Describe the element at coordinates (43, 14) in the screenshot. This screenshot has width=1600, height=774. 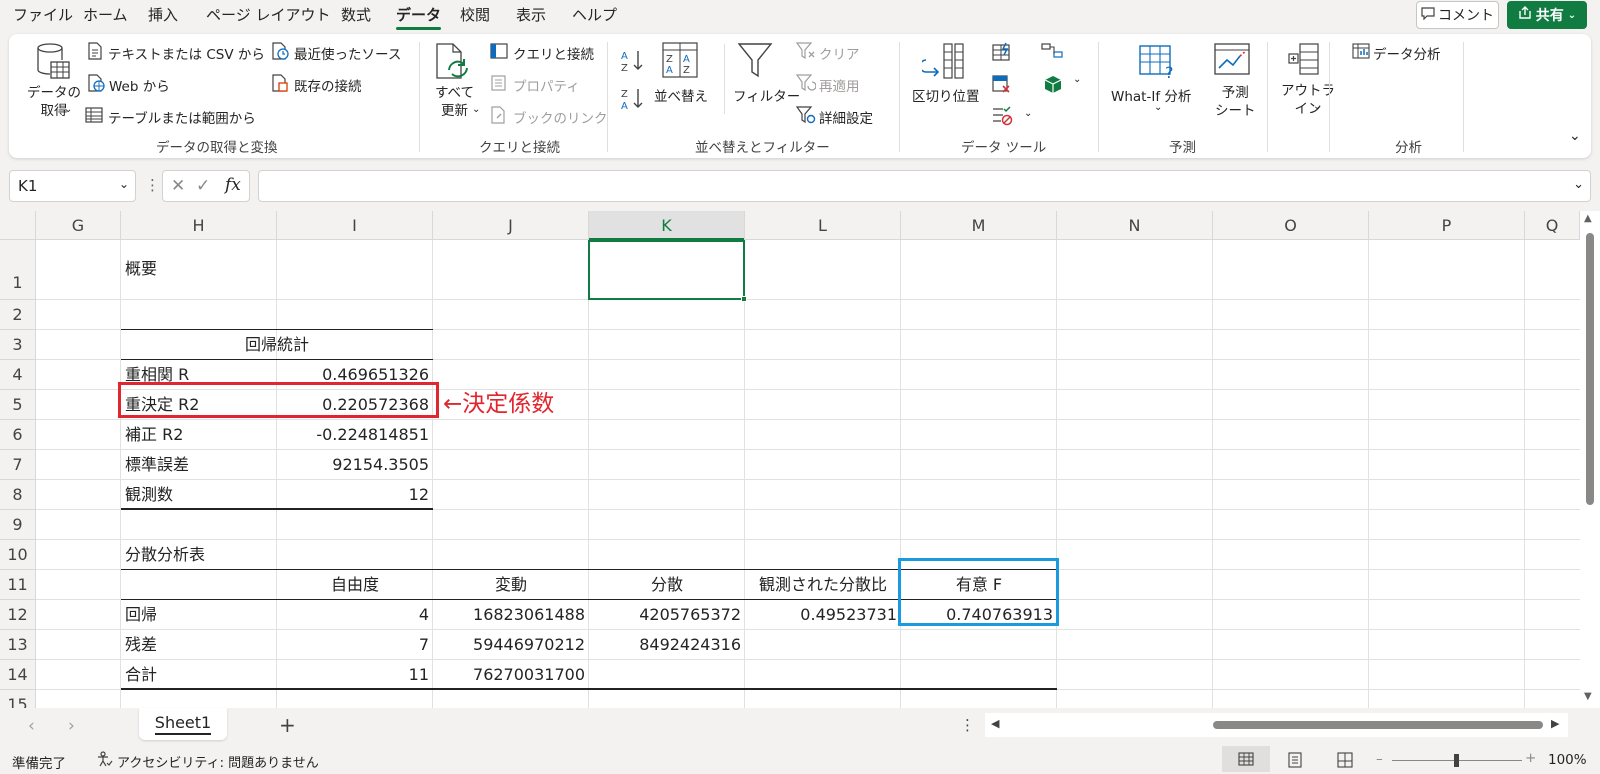
I see `menu-file: ファイル` at that location.